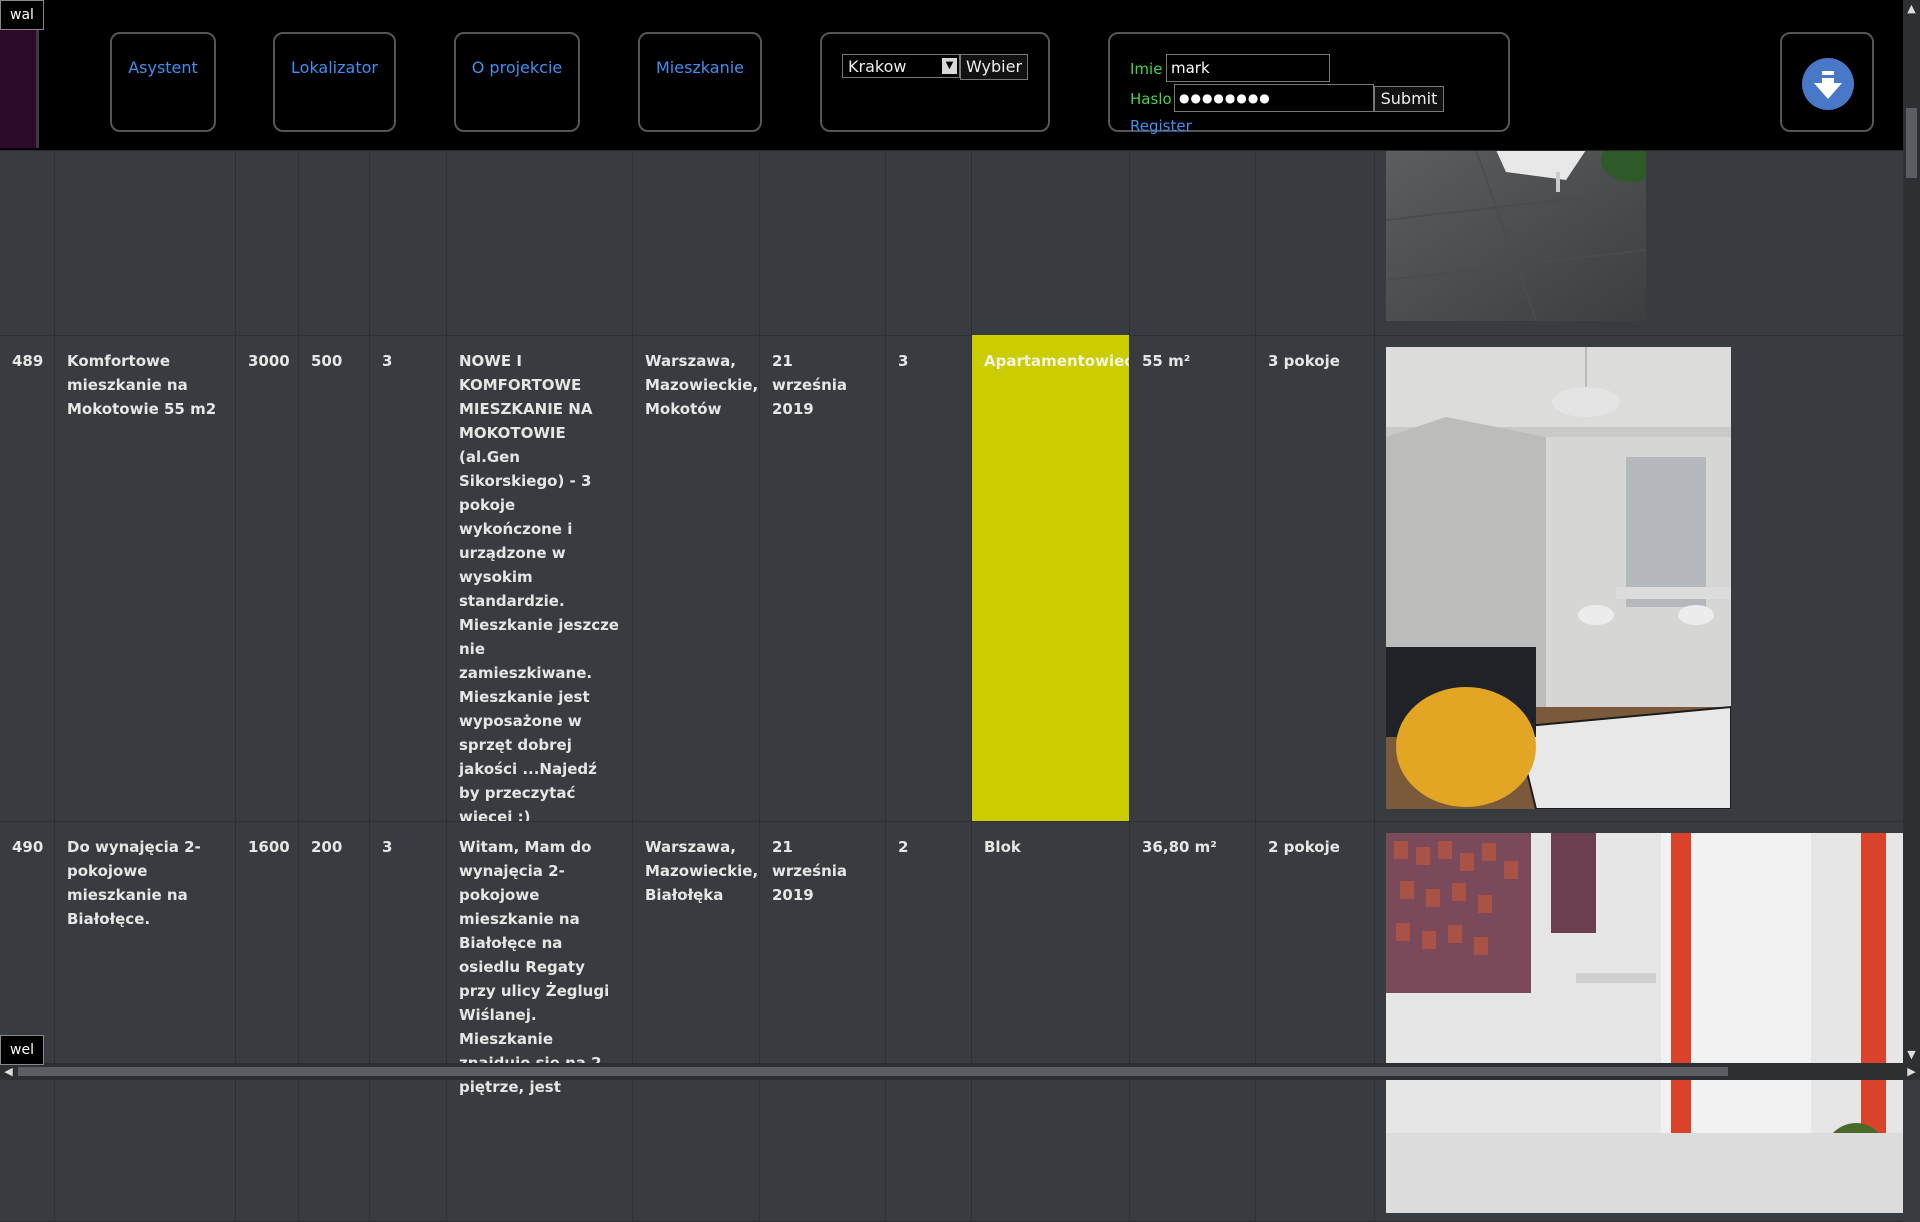 Image resolution: width=1920 pixels, height=1222 pixels. Describe the element at coordinates (334, 67) in the screenshot. I see `nav-link-lokalizator: Lokalizator` at that location.